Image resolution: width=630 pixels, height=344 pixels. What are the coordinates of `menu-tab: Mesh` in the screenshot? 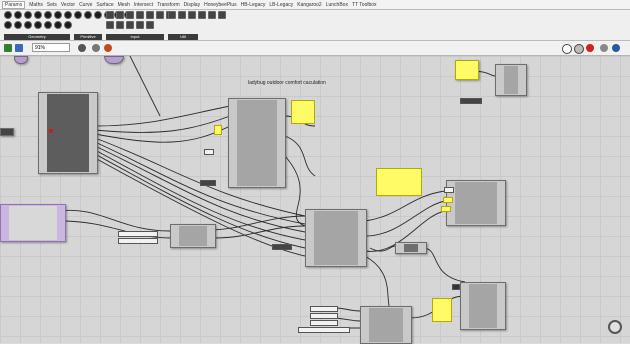 It's located at (124, 5).